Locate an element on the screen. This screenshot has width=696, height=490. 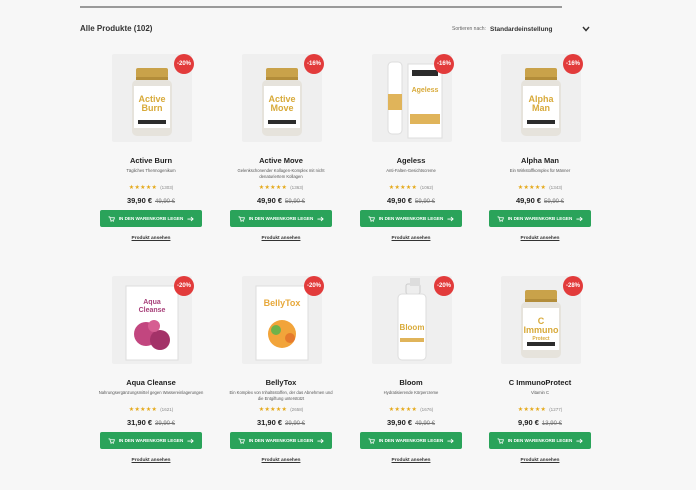
current-price: 9,90 € is located at coordinates (528, 422).